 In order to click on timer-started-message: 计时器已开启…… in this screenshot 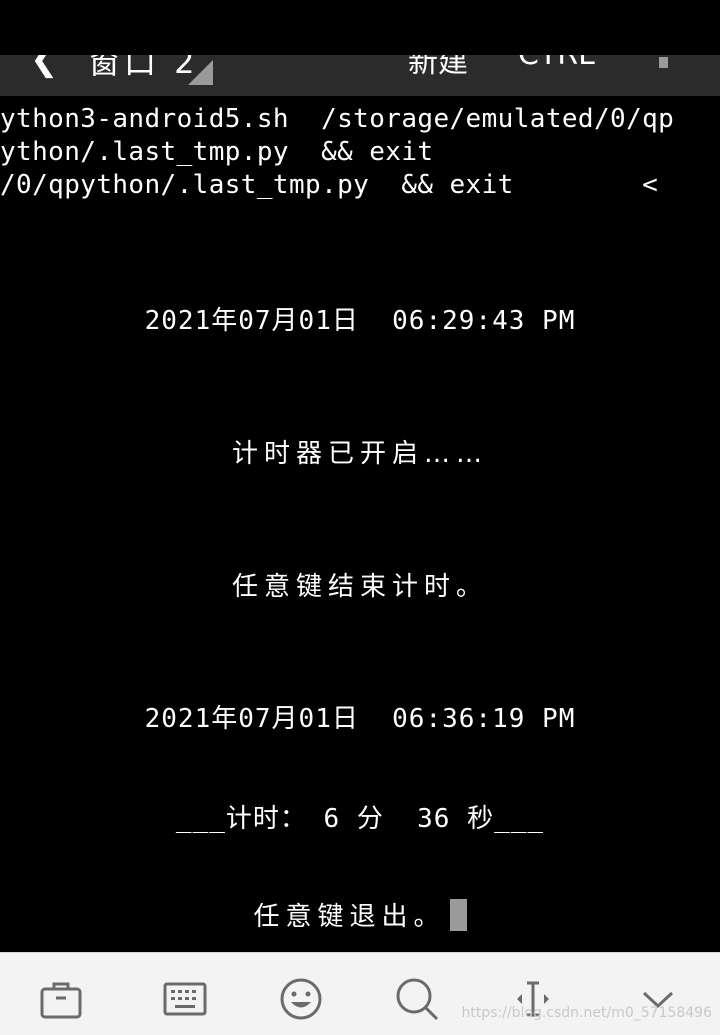, I will do `click(359, 454)`.